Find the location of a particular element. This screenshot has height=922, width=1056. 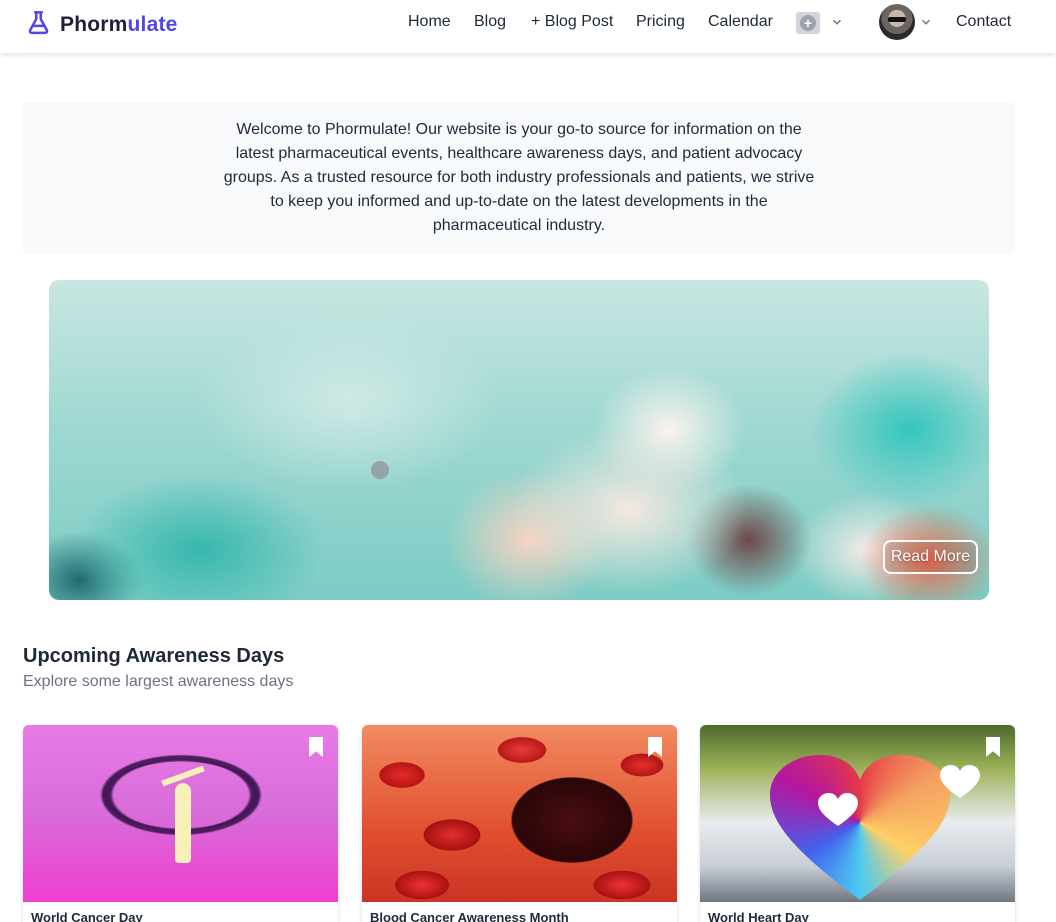

brand-logo-link: Phormulate is located at coordinates (101, 25).